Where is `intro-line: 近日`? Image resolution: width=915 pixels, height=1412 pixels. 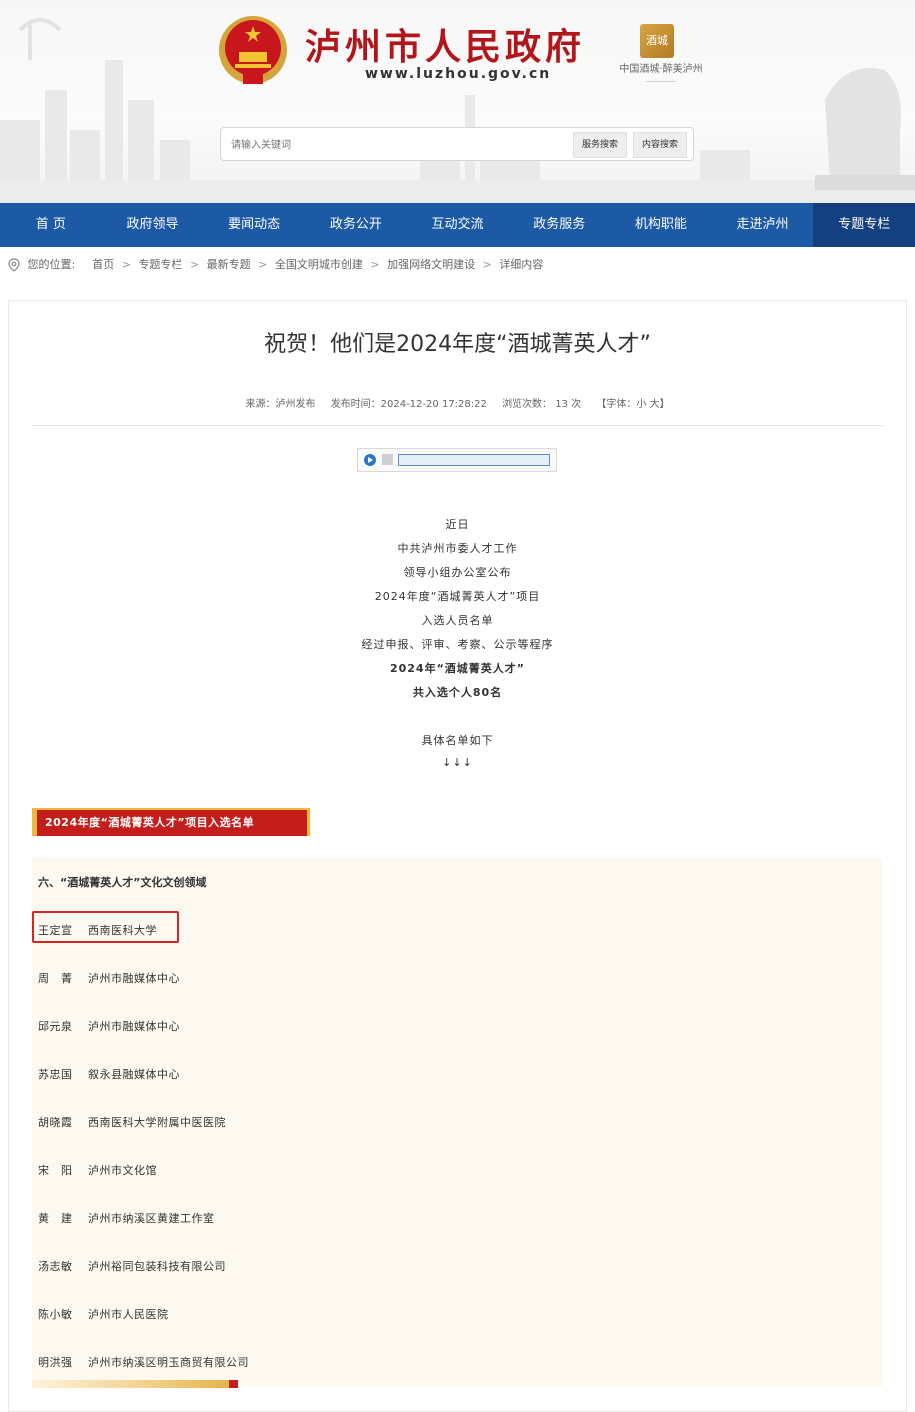 intro-line: 近日 is located at coordinates (457, 524).